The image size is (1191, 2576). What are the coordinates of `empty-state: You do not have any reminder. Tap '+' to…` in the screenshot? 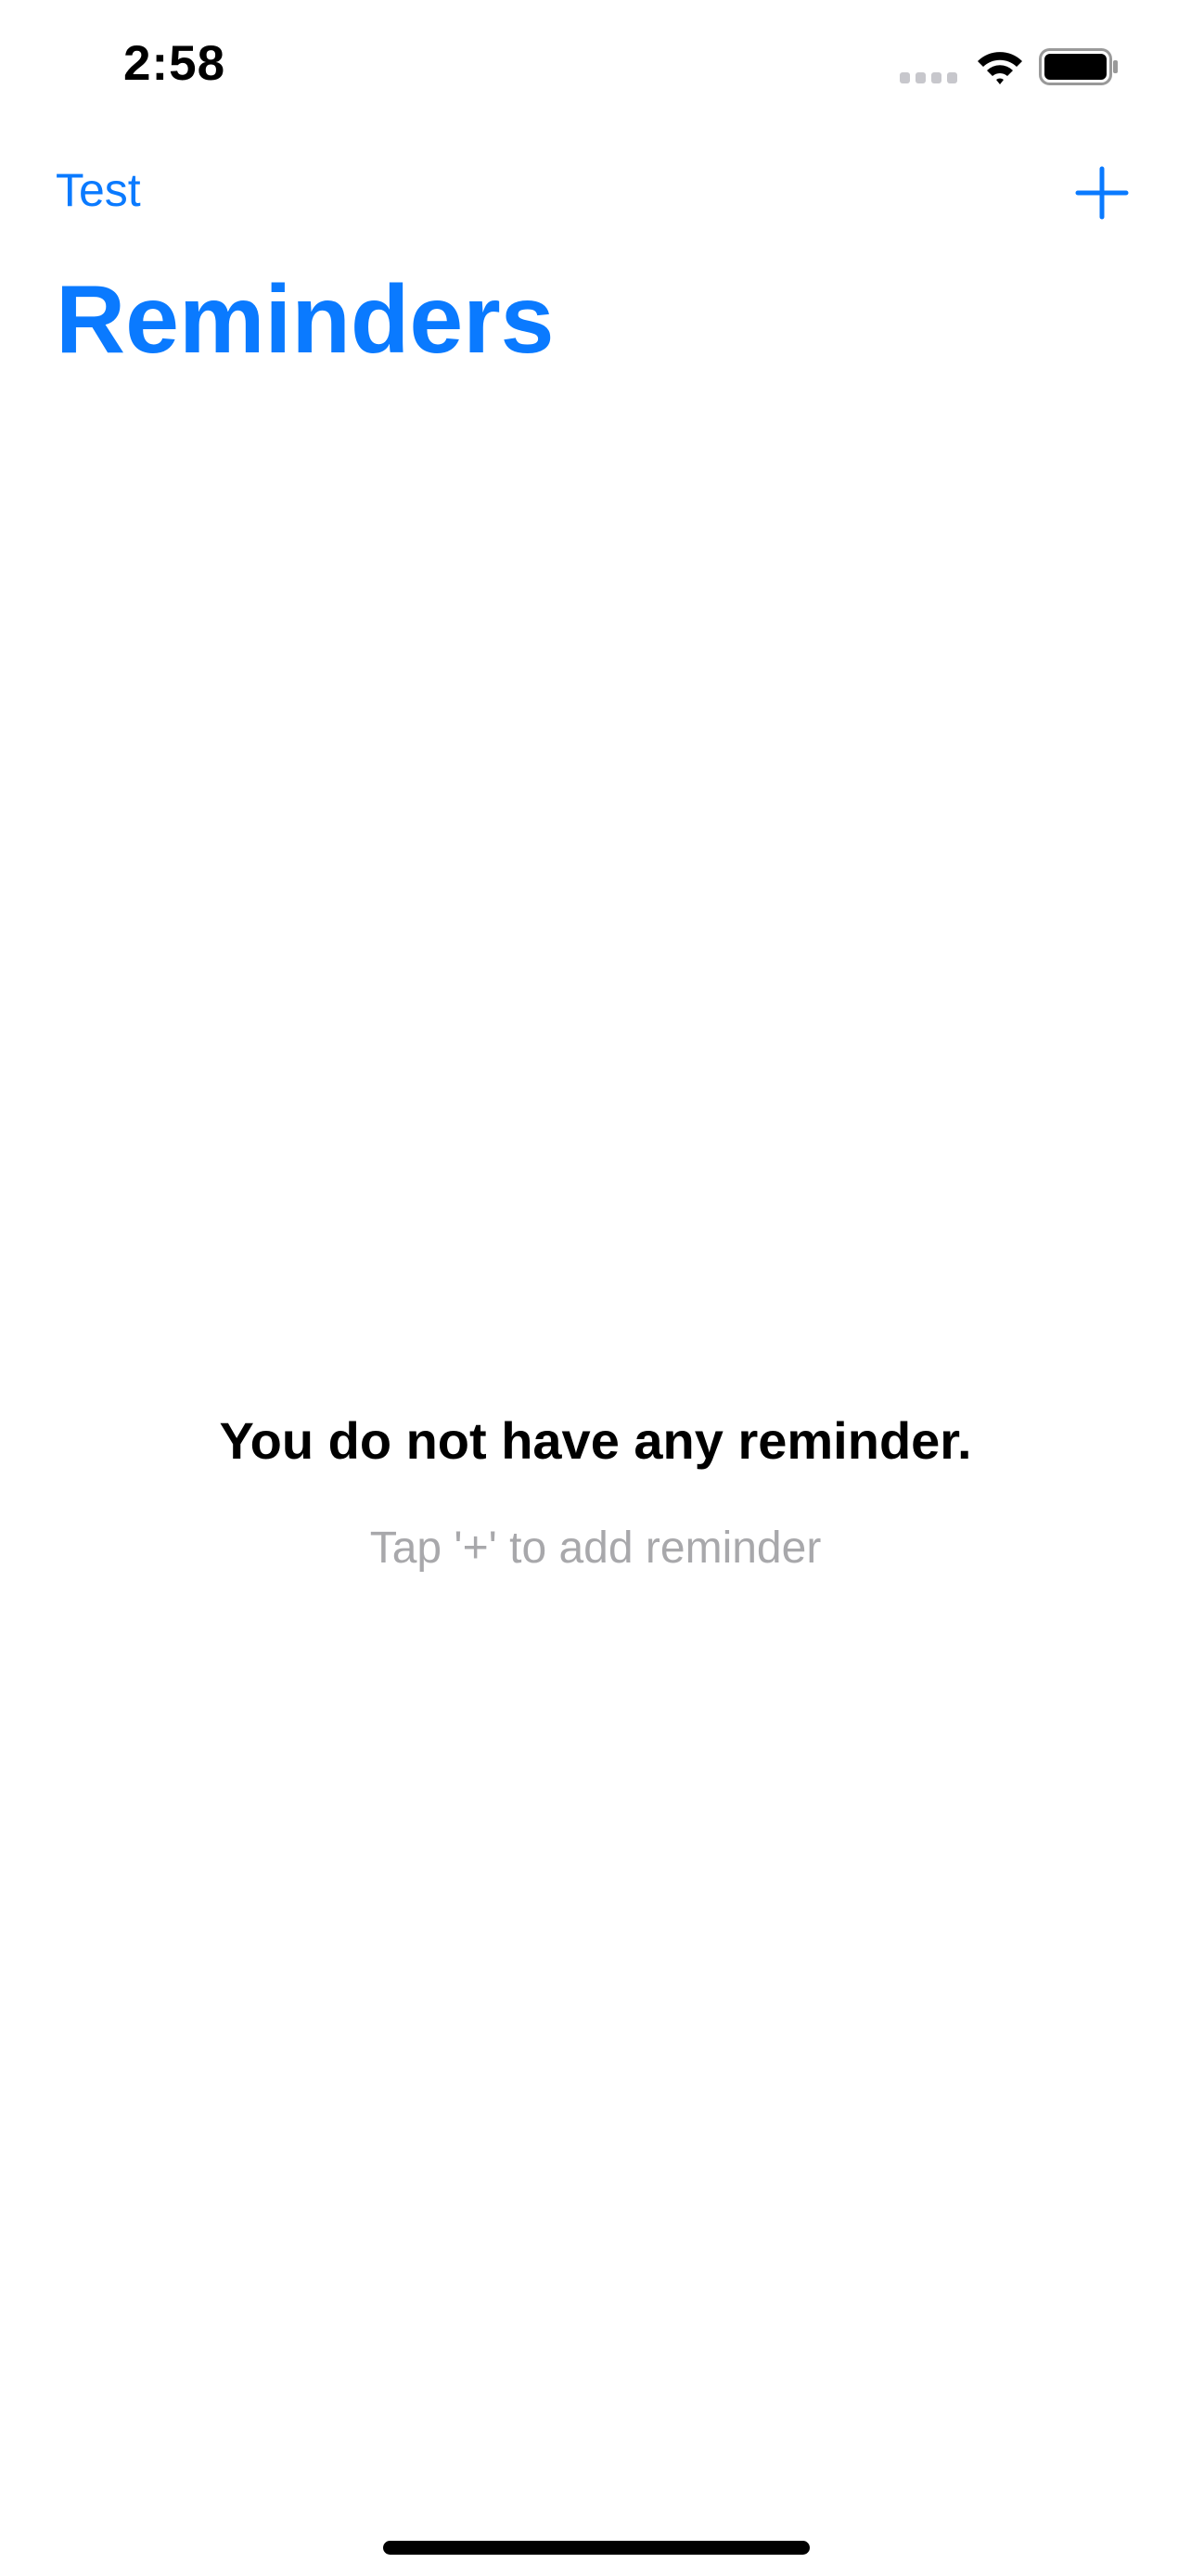 It's located at (595, 1490).